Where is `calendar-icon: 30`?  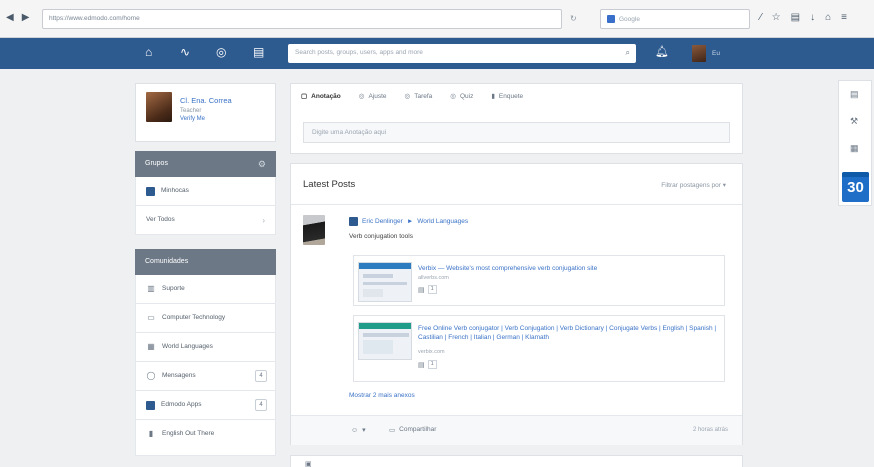
calendar-icon: 30 is located at coordinates (855, 187).